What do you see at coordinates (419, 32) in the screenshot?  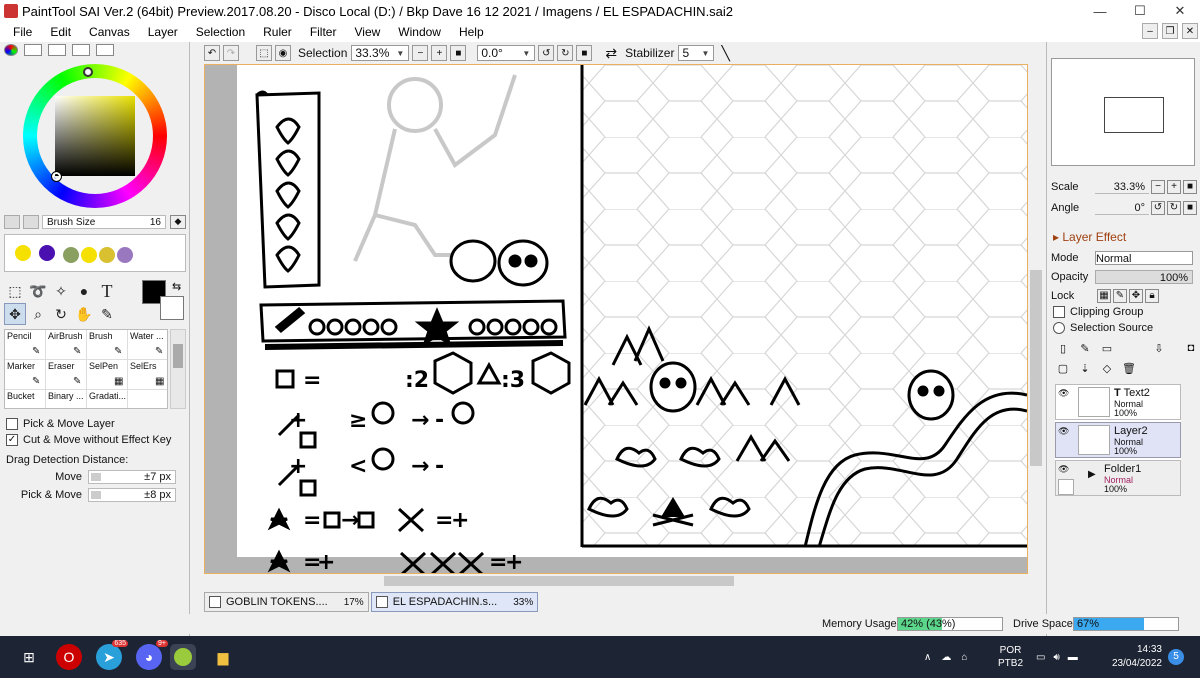 I see `menu-window: Window` at bounding box center [419, 32].